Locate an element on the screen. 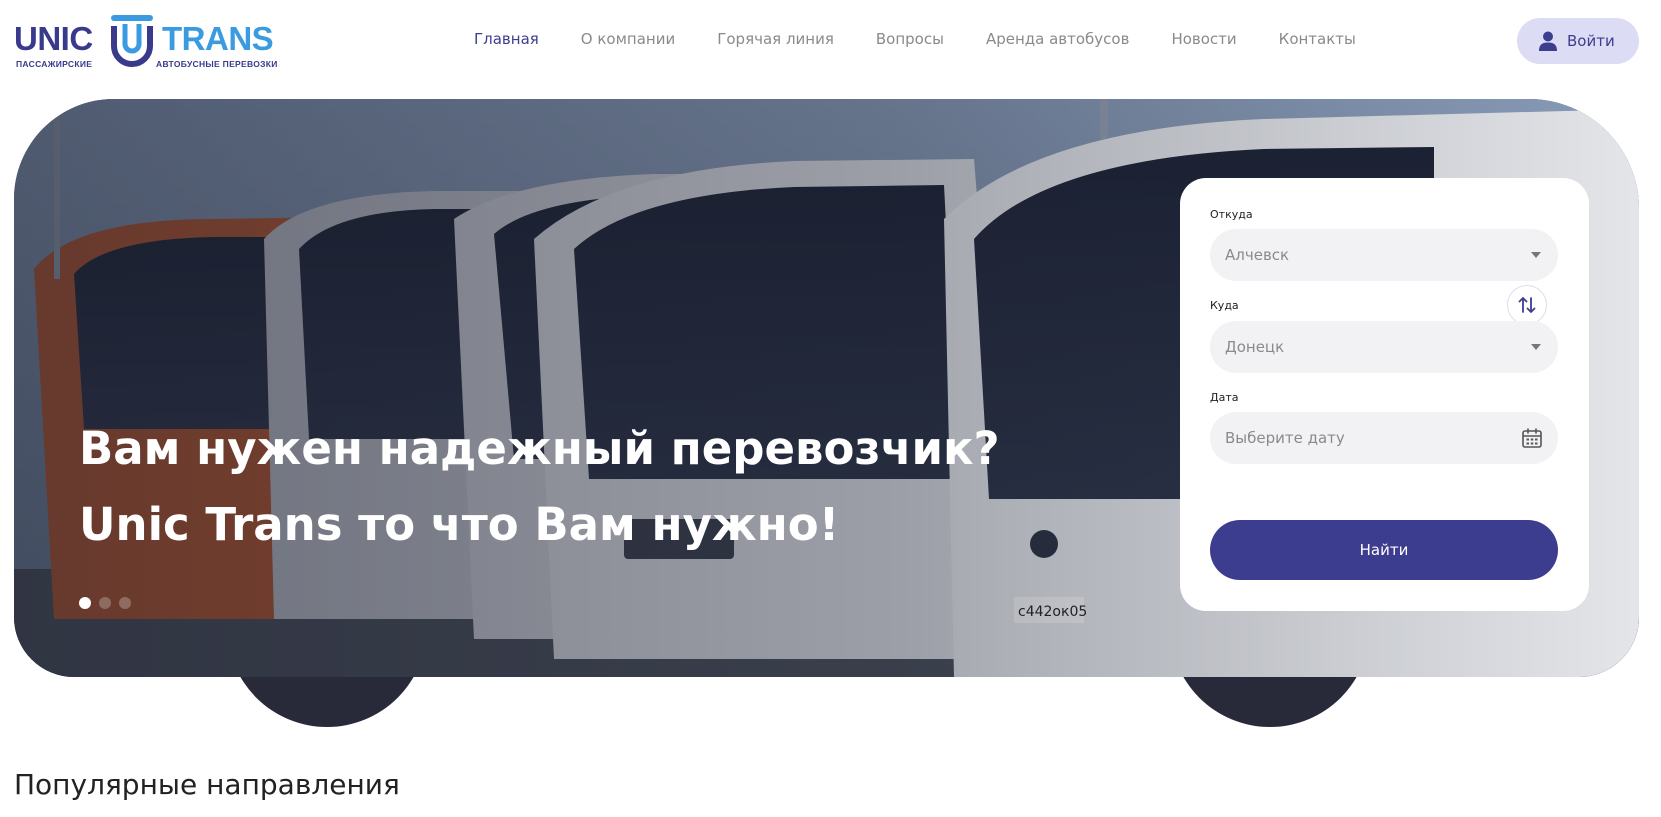 Image resolution: width=1661 pixels, height=817 pixels. to-label: Куда is located at coordinates (1224, 305).